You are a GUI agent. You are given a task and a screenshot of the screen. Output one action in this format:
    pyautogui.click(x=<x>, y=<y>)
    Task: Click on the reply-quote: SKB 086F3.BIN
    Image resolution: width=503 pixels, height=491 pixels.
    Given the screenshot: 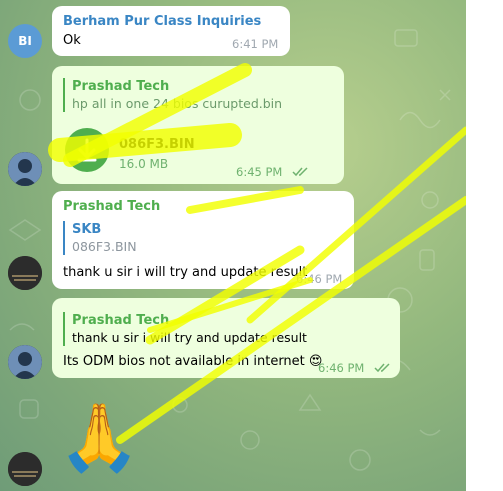 What is the action you would take?
    pyautogui.click(x=100, y=238)
    